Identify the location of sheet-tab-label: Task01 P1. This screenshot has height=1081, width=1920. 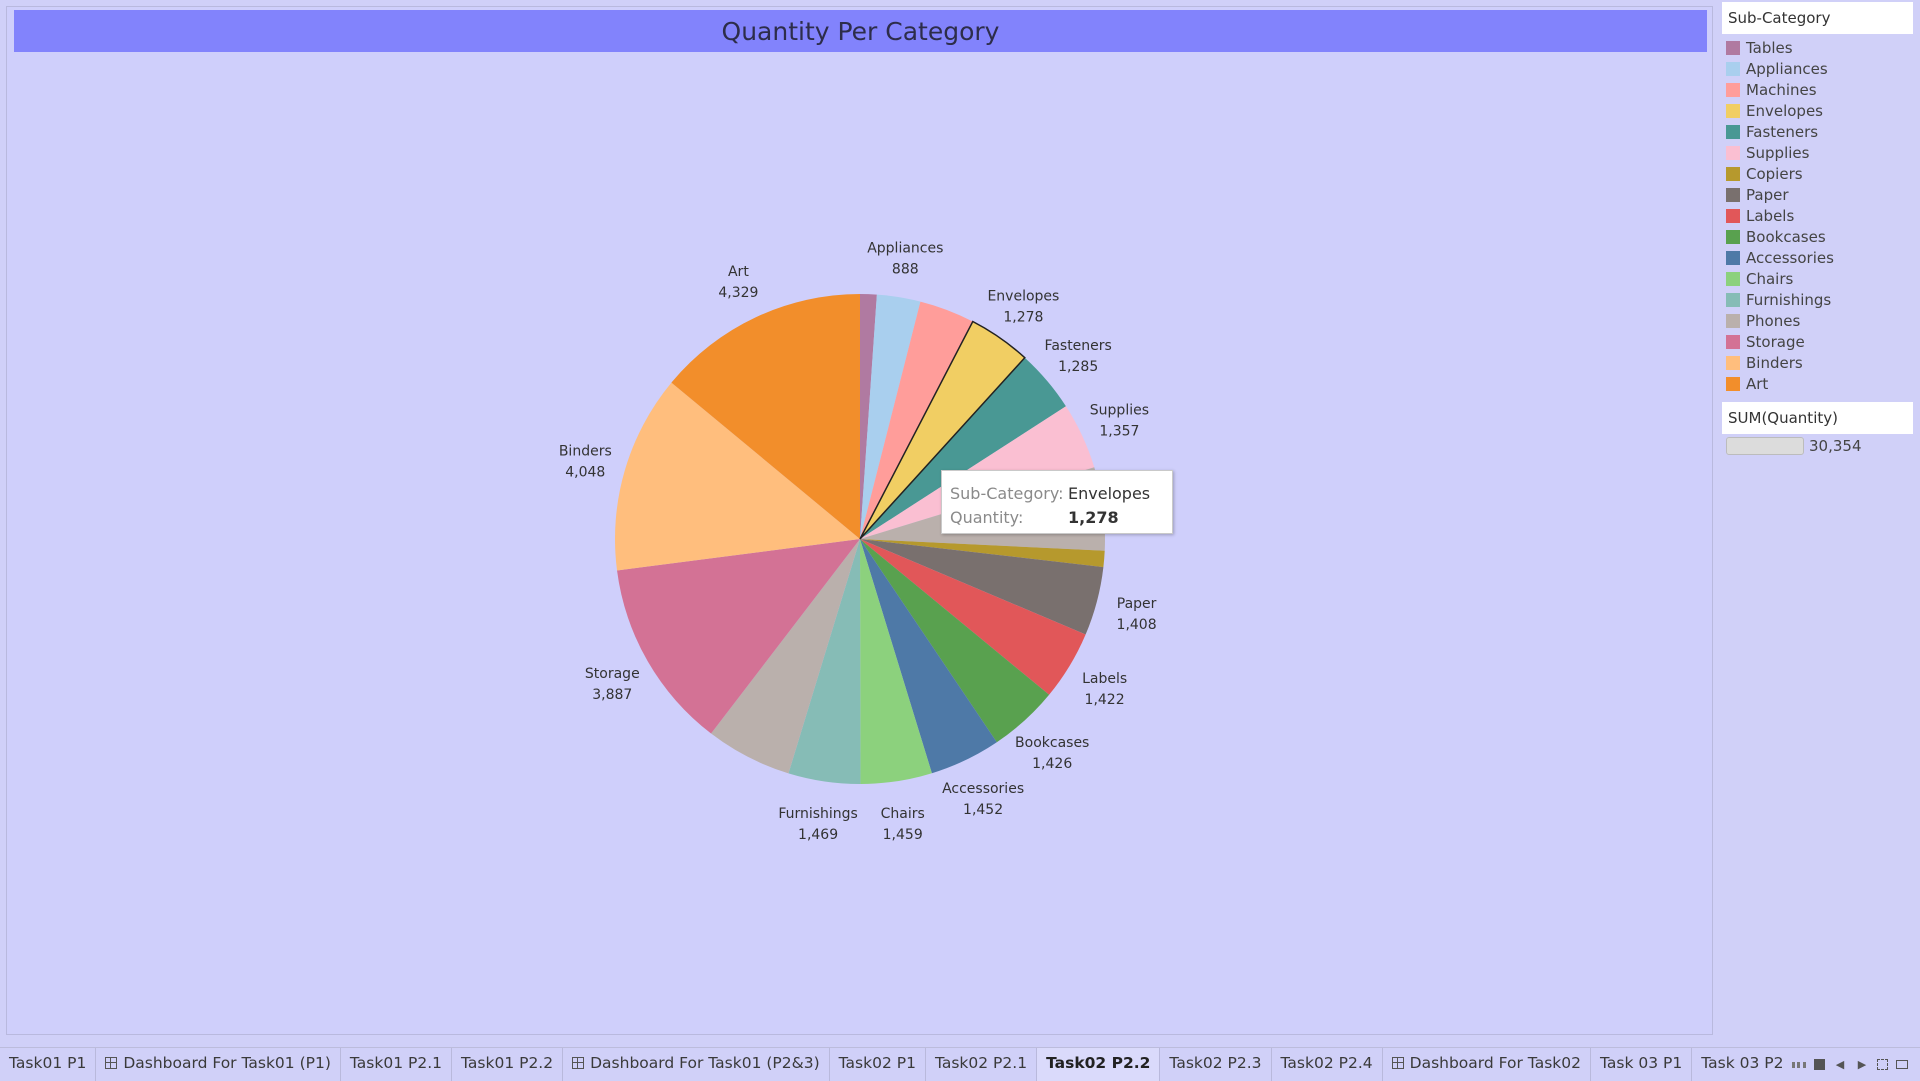
(48, 1063).